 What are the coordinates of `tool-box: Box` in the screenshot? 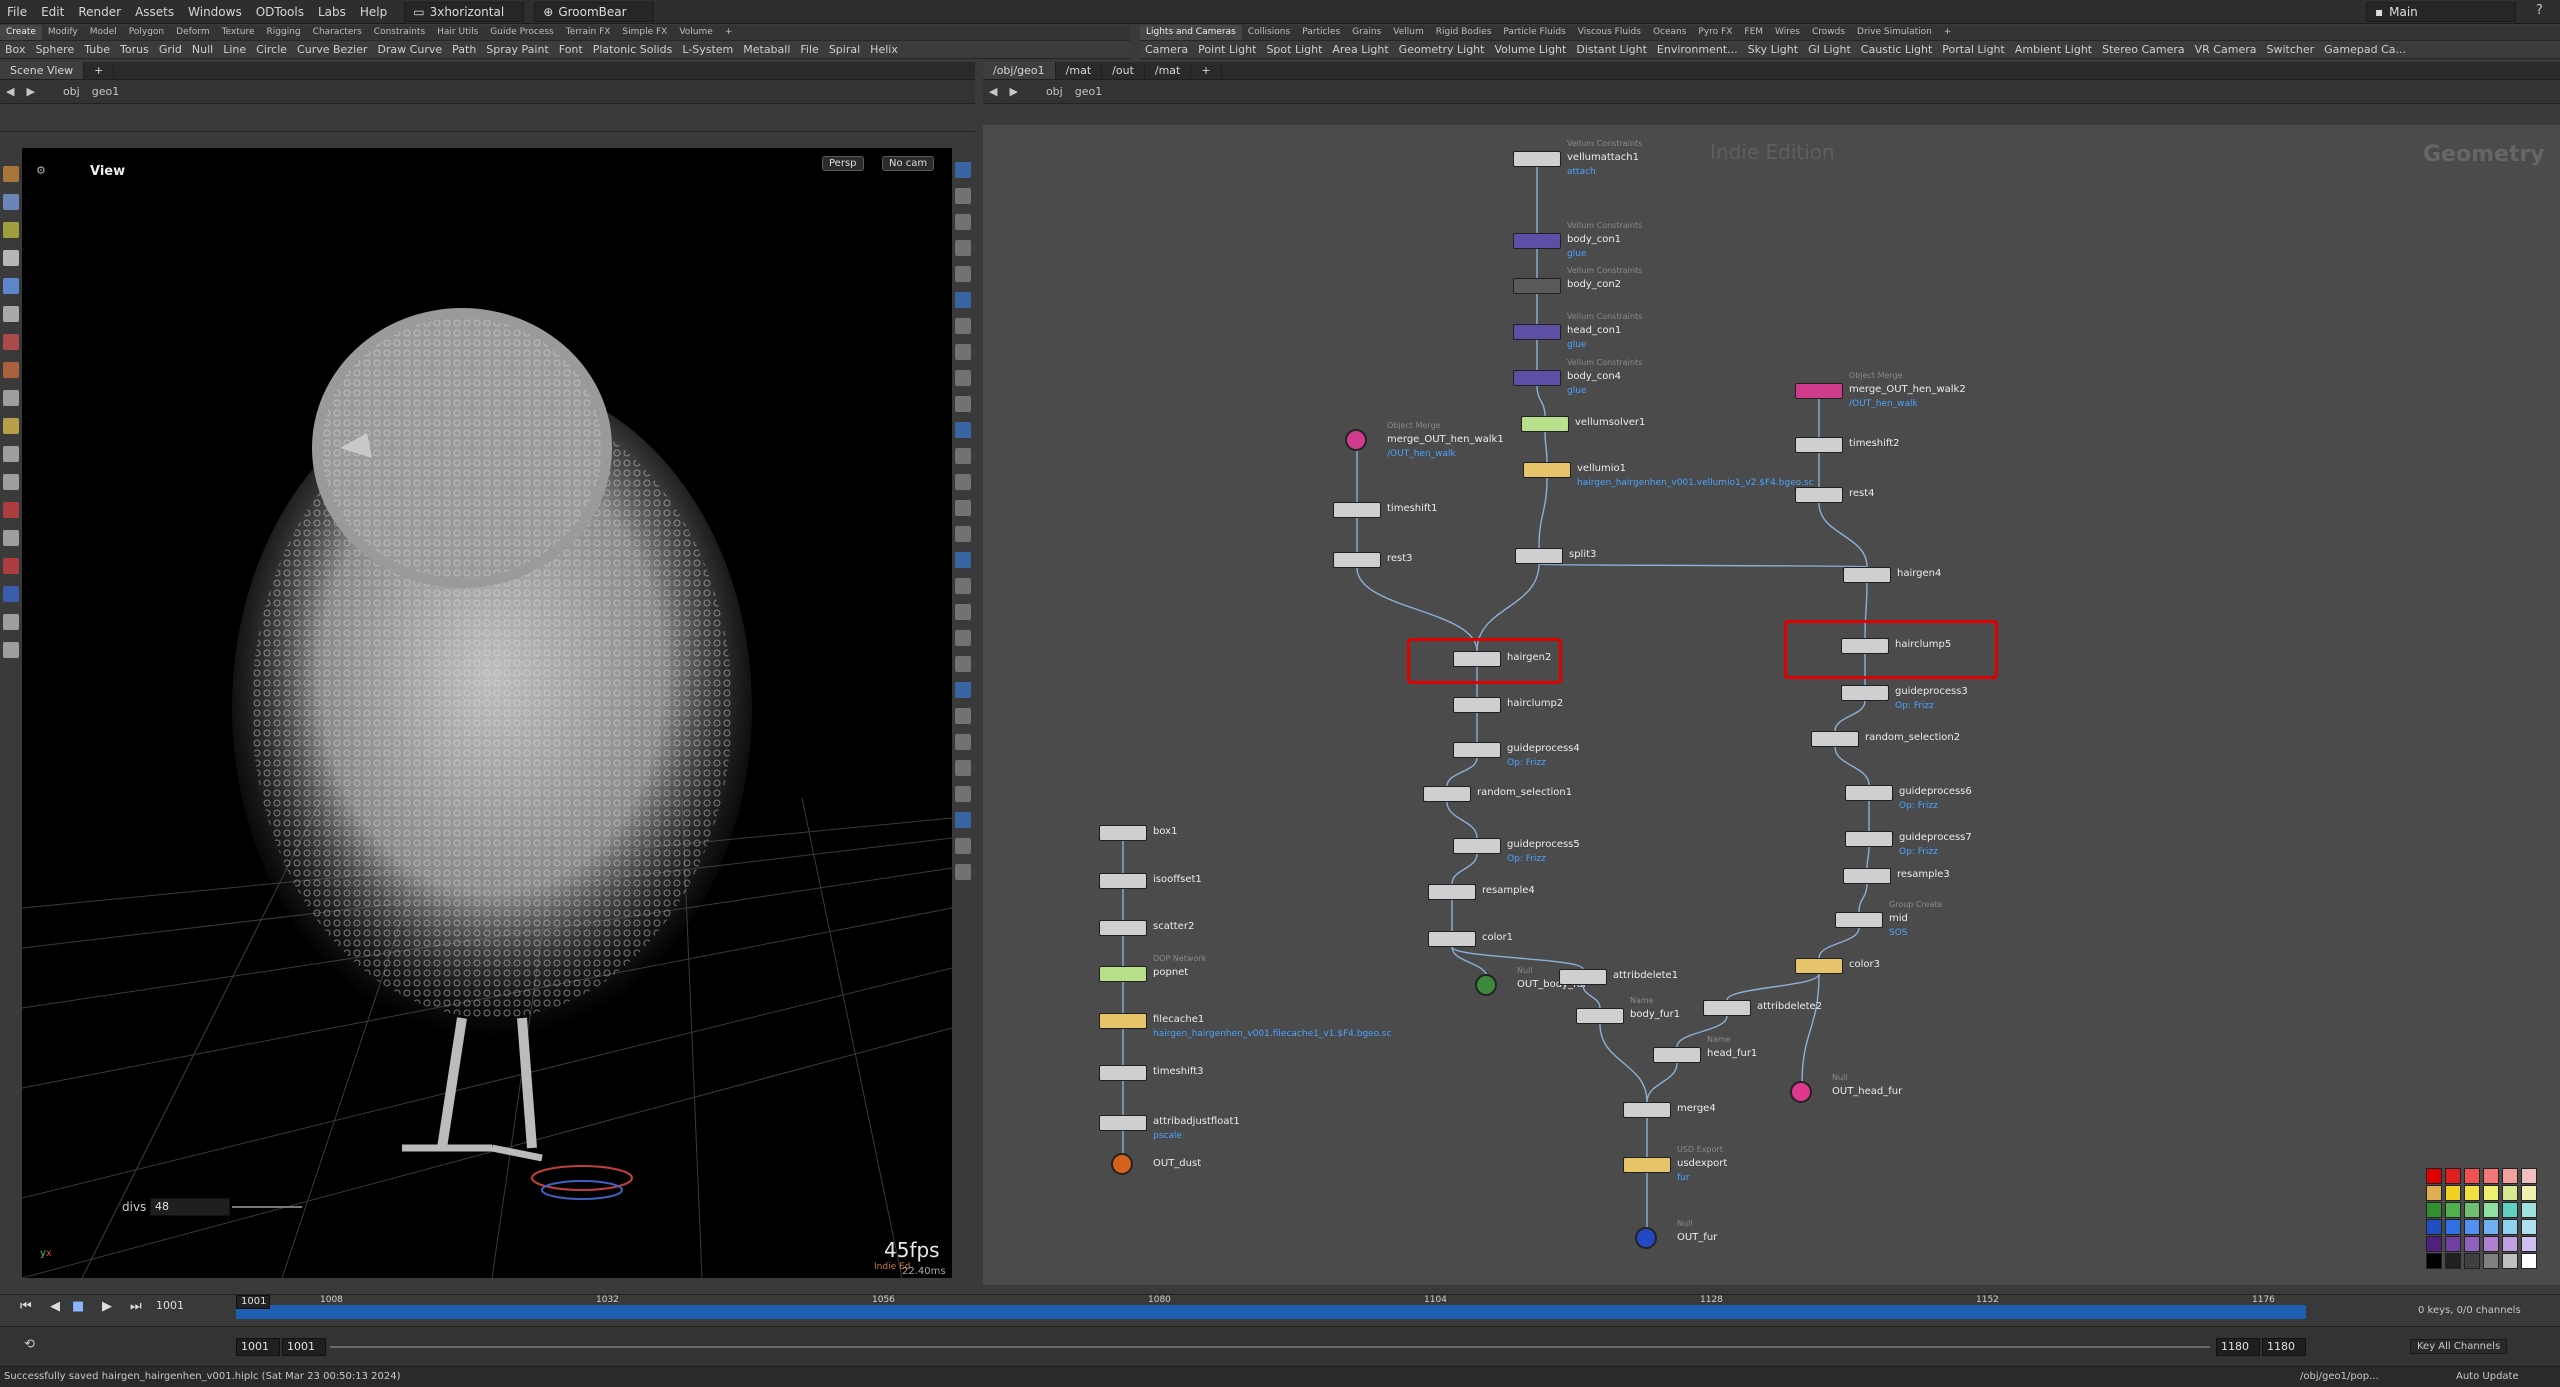 It's located at (15, 49).